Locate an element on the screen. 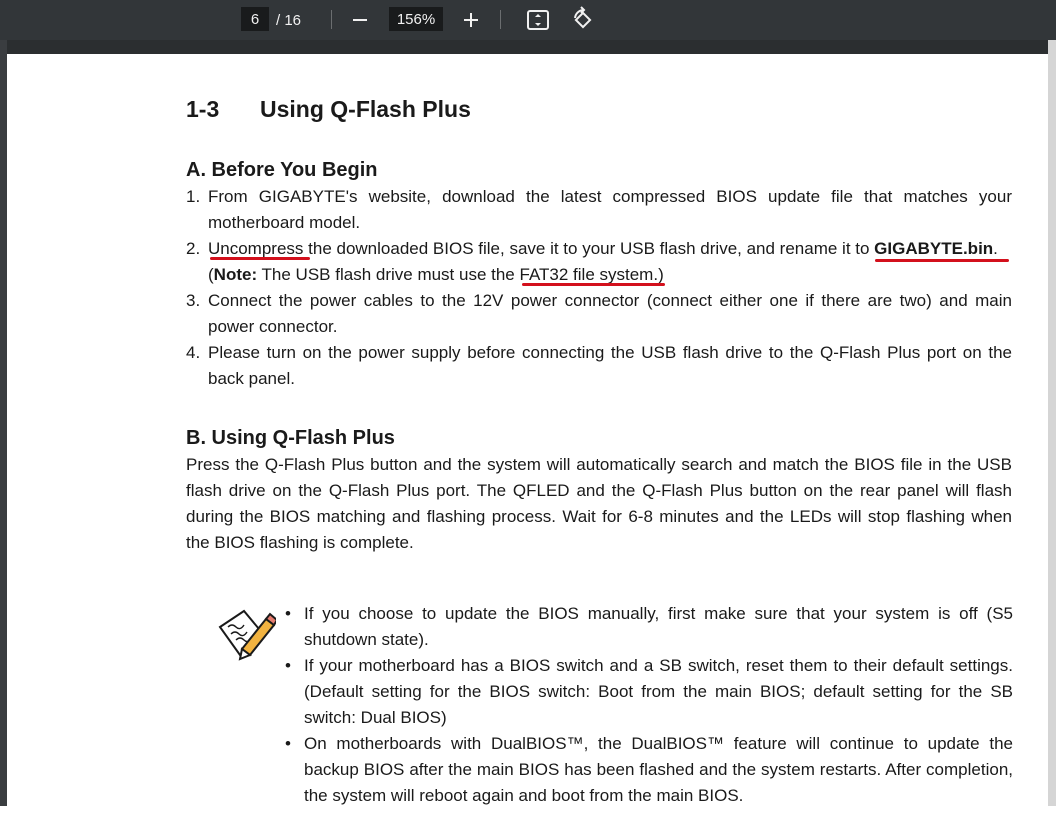  part-b-heading: B. Using Q-Flash Plus is located at coordinates (290, 438).